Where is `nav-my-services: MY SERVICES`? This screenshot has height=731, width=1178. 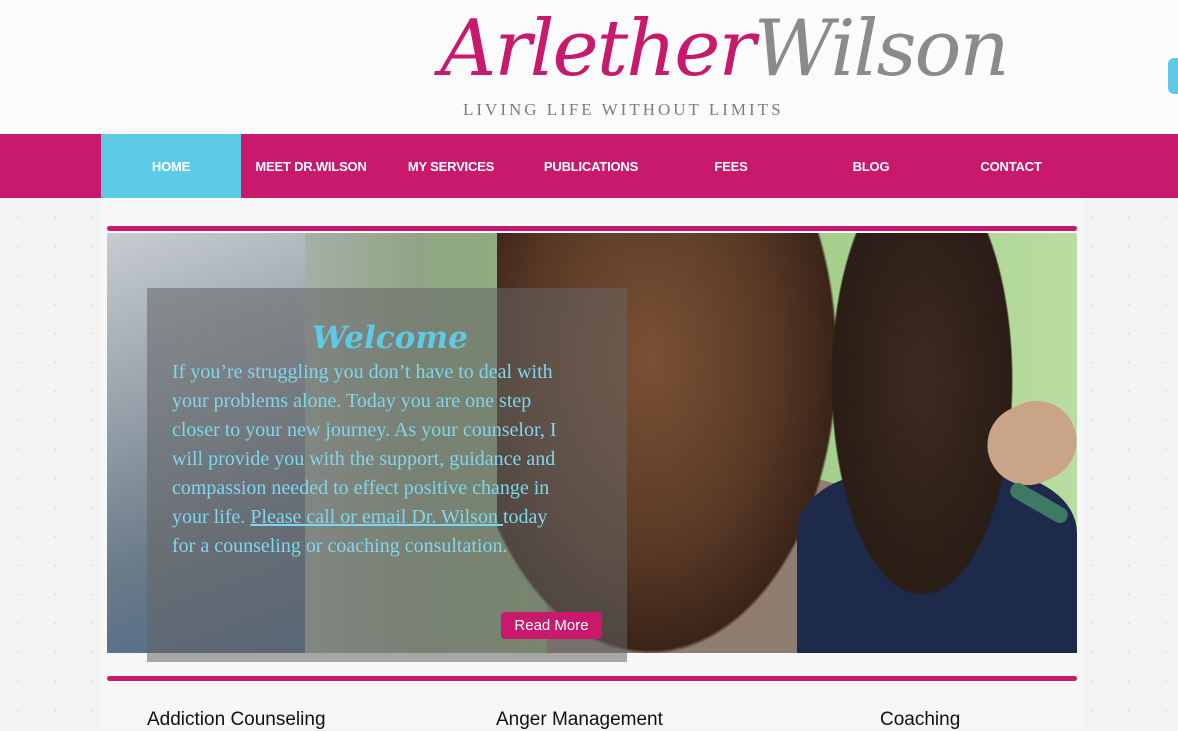
nav-my-services: MY SERVICES is located at coordinates (451, 166).